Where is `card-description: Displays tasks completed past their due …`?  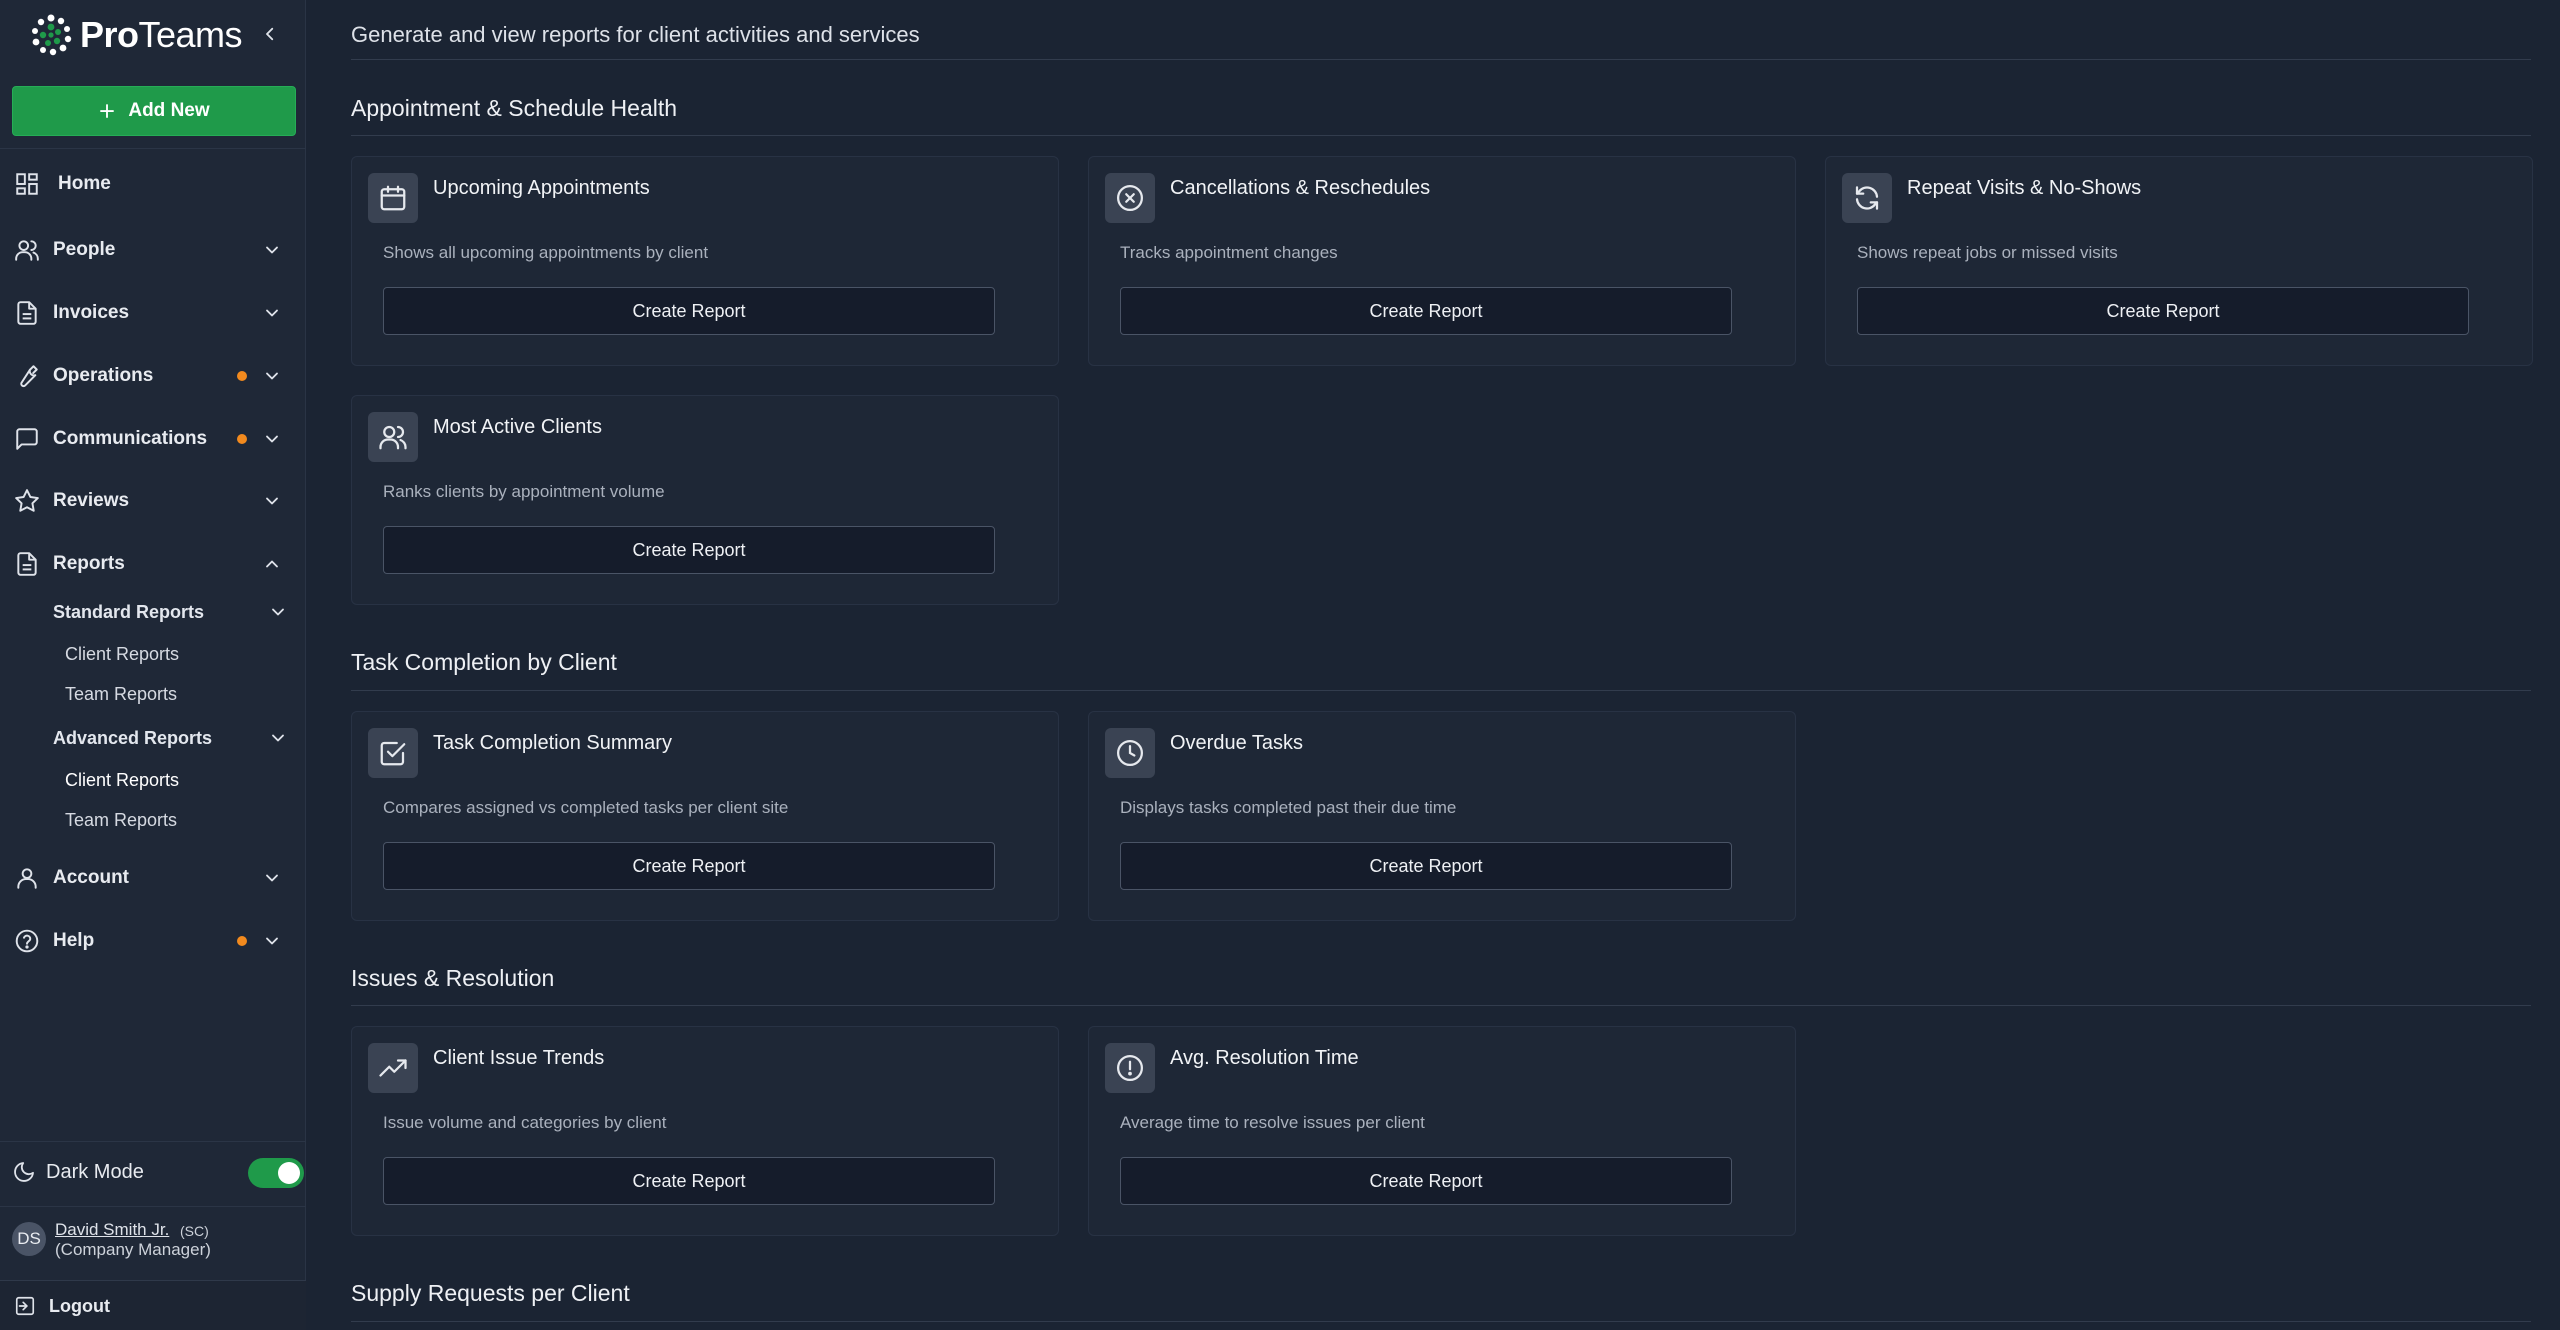 card-description: Displays tasks completed past their due … is located at coordinates (1288, 807).